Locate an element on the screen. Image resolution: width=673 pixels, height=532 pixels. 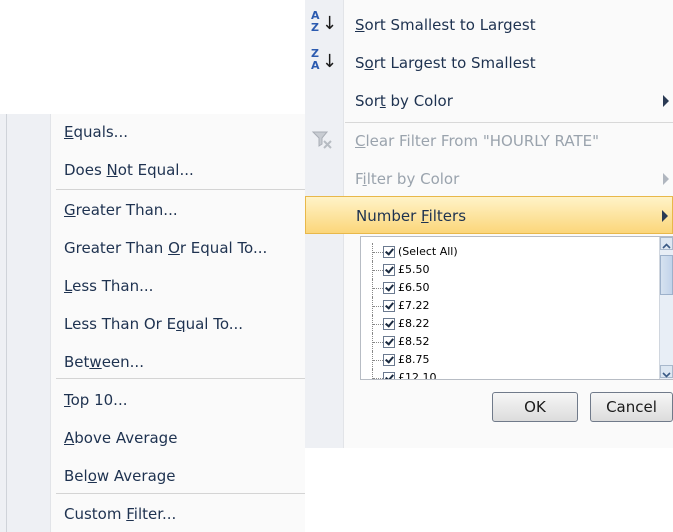
scroll-down-button is located at coordinates (666, 371).